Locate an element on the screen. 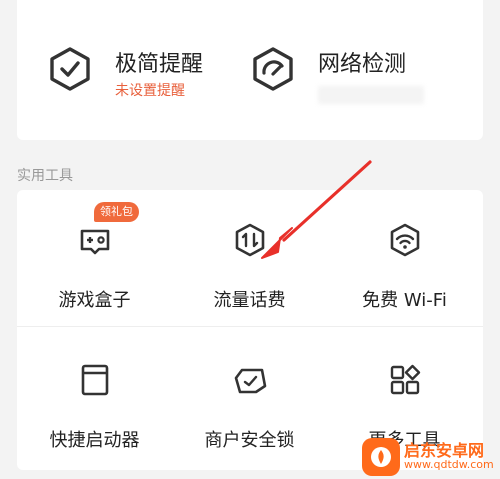  feature-network: 网络检测 is located at coordinates (328, 69).